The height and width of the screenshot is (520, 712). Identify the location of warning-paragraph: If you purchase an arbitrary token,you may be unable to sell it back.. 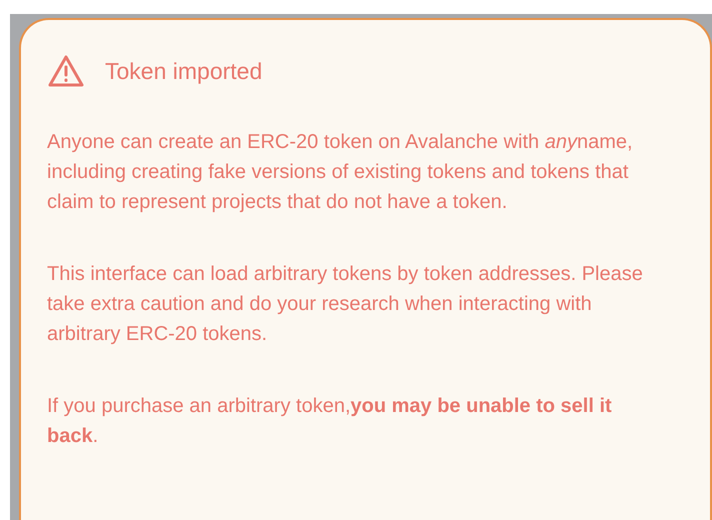
(330, 421).